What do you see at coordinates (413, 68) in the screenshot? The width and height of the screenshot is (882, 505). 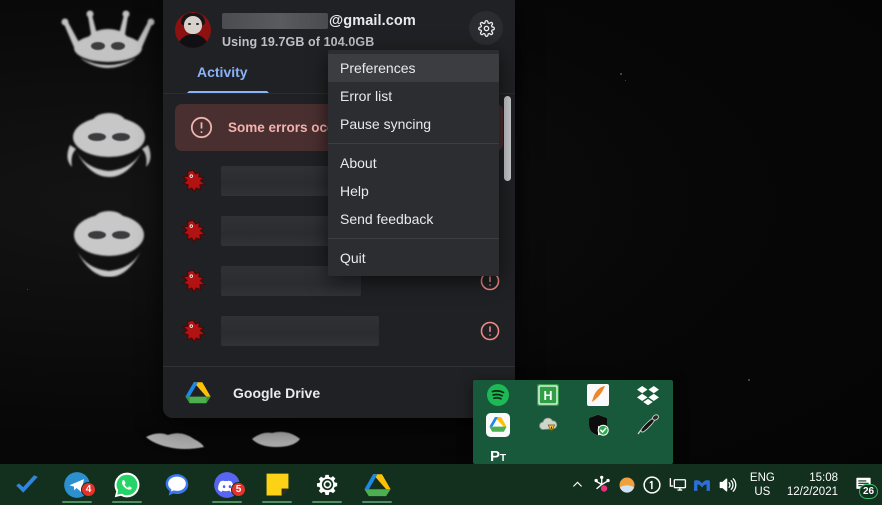 I see `menu-item-preferences: Preferences` at bounding box center [413, 68].